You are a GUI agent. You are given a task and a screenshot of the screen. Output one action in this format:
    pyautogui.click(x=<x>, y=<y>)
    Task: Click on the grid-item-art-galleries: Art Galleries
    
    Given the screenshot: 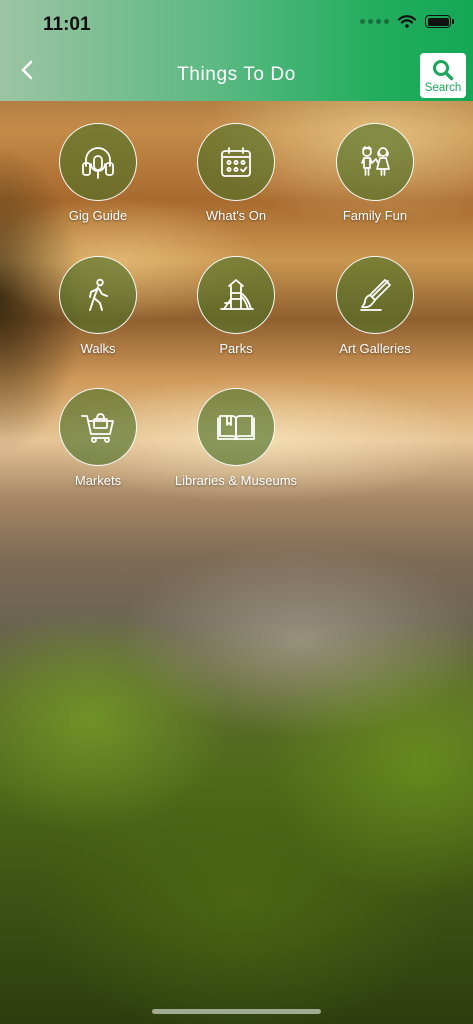 What is the action you would take?
    pyautogui.click(x=375, y=306)
    